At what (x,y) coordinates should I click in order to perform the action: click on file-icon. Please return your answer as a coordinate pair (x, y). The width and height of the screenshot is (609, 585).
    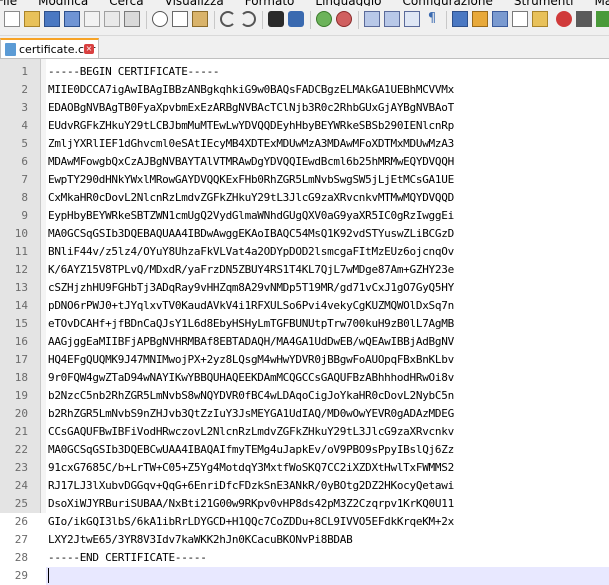
    Looking at the image, I should click on (10, 49).